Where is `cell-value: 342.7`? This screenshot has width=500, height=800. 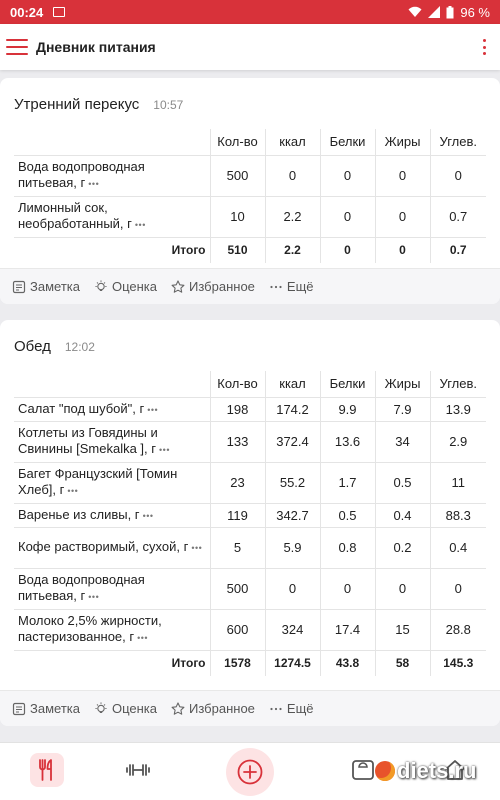 cell-value: 342.7 is located at coordinates (292, 515).